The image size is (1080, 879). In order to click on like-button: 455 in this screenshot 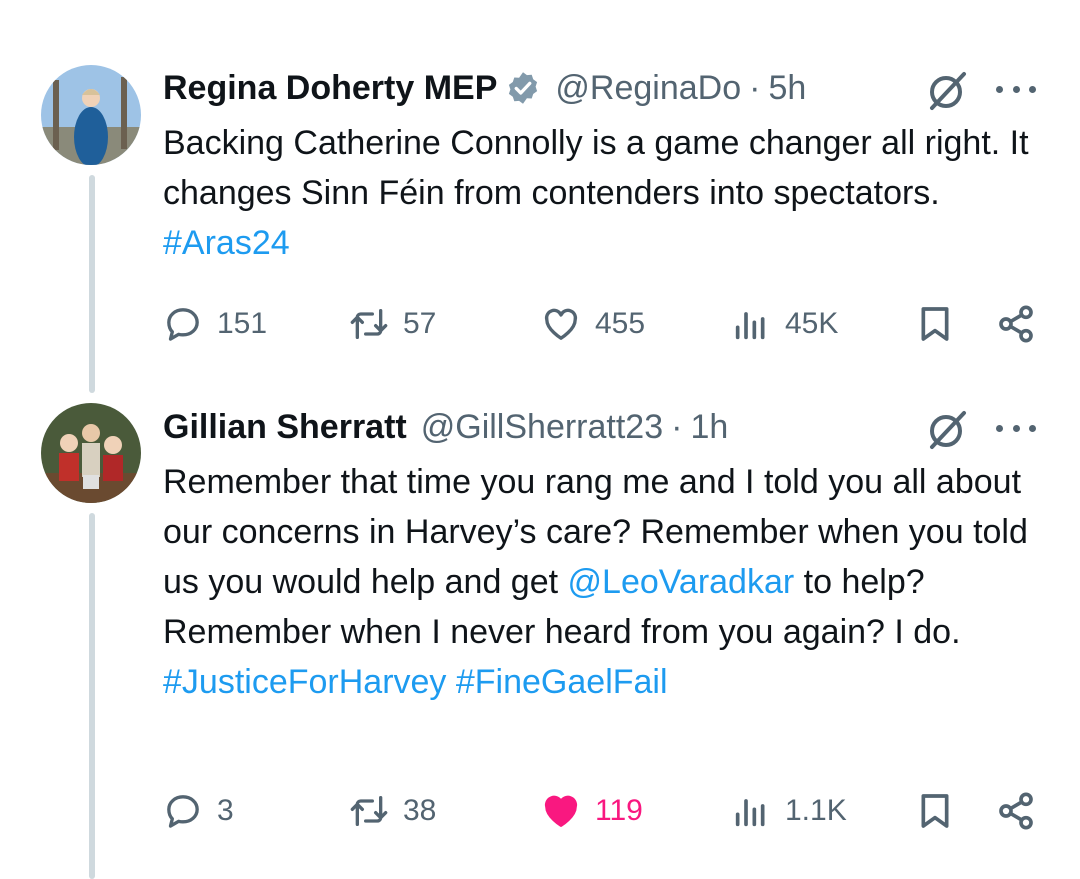, I will do `click(593, 324)`.